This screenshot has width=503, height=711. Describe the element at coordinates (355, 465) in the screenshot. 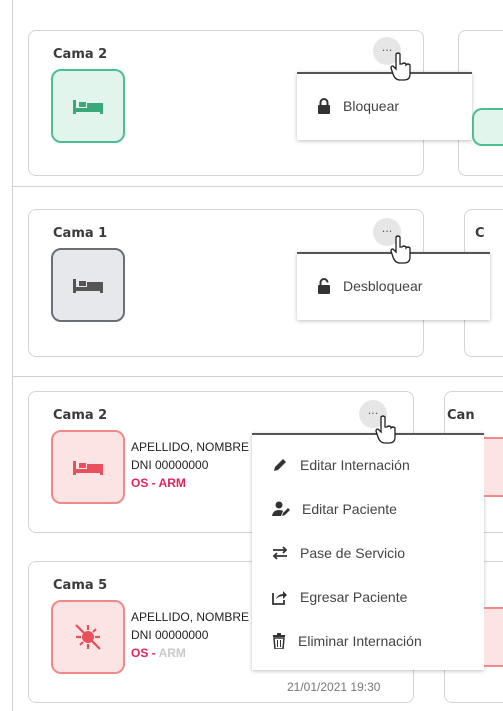

I see `menu-item-label: Editar Internación` at that location.